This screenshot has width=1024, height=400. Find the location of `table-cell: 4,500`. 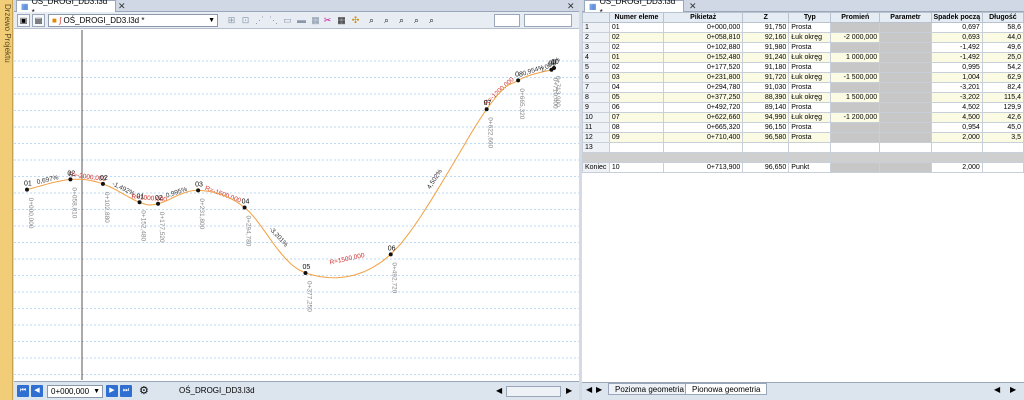

table-cell: 4,500 is located at coordinates (956, 117).